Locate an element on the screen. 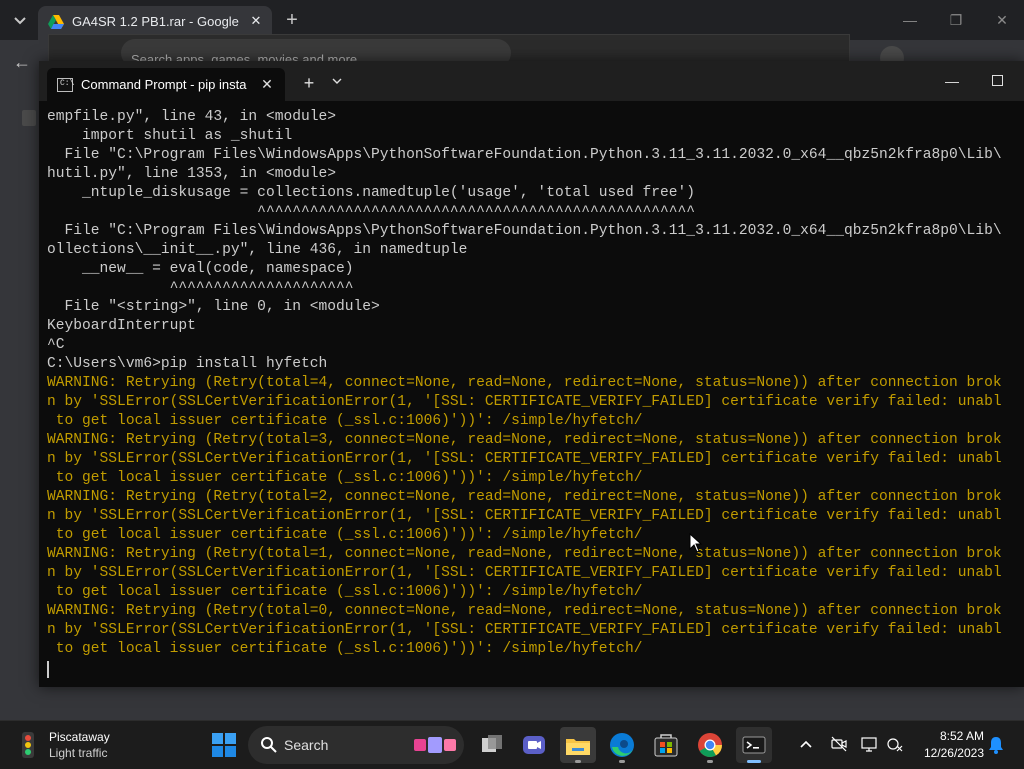 This screenshot has height=769, width=1024. camera-off-icon is located at coordinates (839, 744).